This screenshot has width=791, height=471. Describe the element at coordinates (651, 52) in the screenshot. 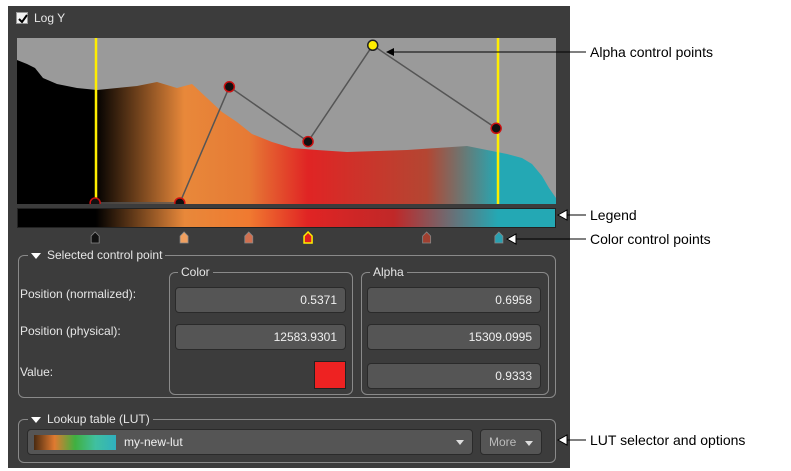

I see `annotation-alpha-control-points: Alpha control points` at that location.